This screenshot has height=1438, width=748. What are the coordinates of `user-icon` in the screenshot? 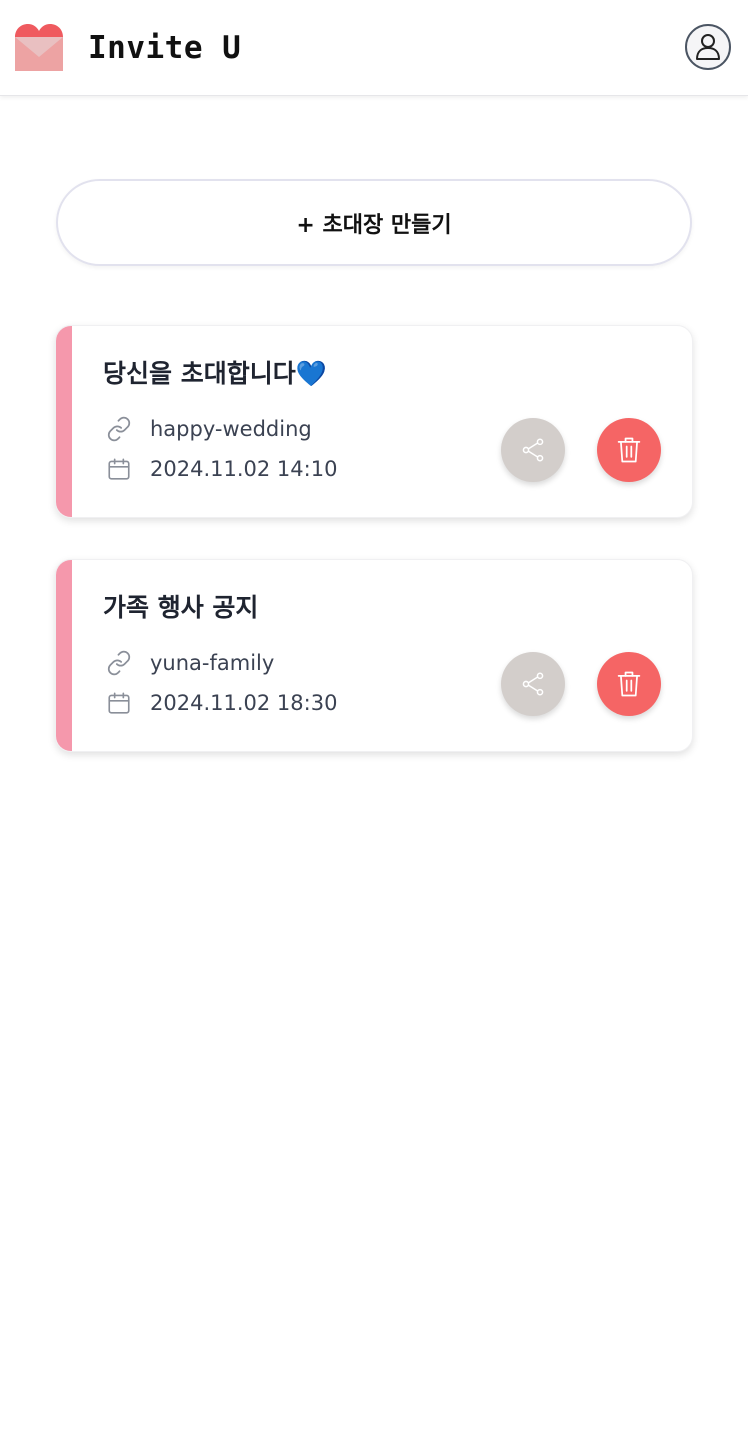 It's located at (708, 47).